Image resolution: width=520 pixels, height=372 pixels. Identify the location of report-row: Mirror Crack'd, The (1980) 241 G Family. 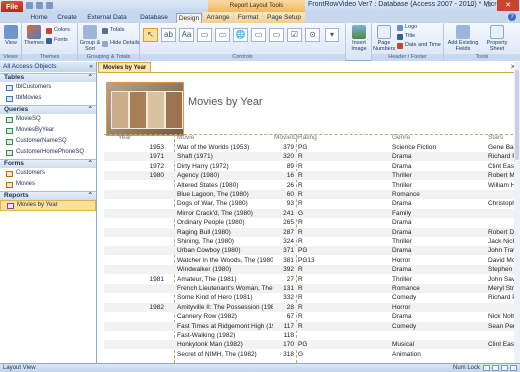
(311, 213).